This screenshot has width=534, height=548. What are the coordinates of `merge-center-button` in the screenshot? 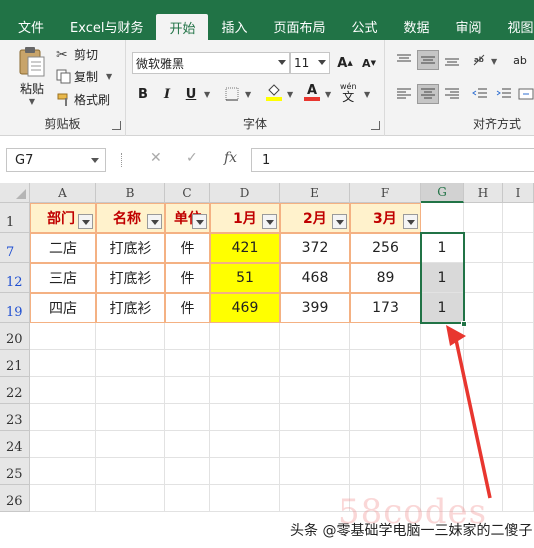 It's located at (524, 94).